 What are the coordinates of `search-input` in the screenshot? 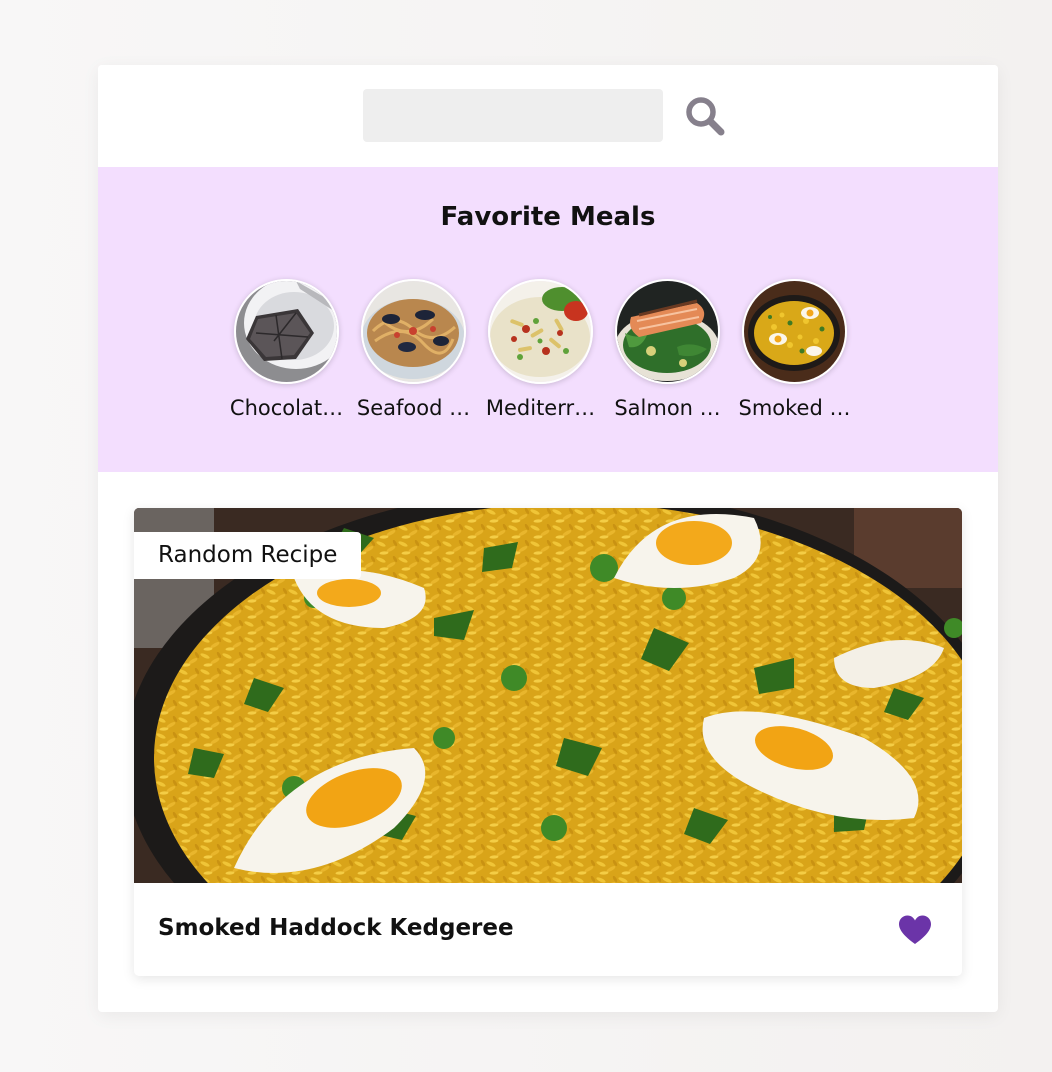 It's located at (513, 115).